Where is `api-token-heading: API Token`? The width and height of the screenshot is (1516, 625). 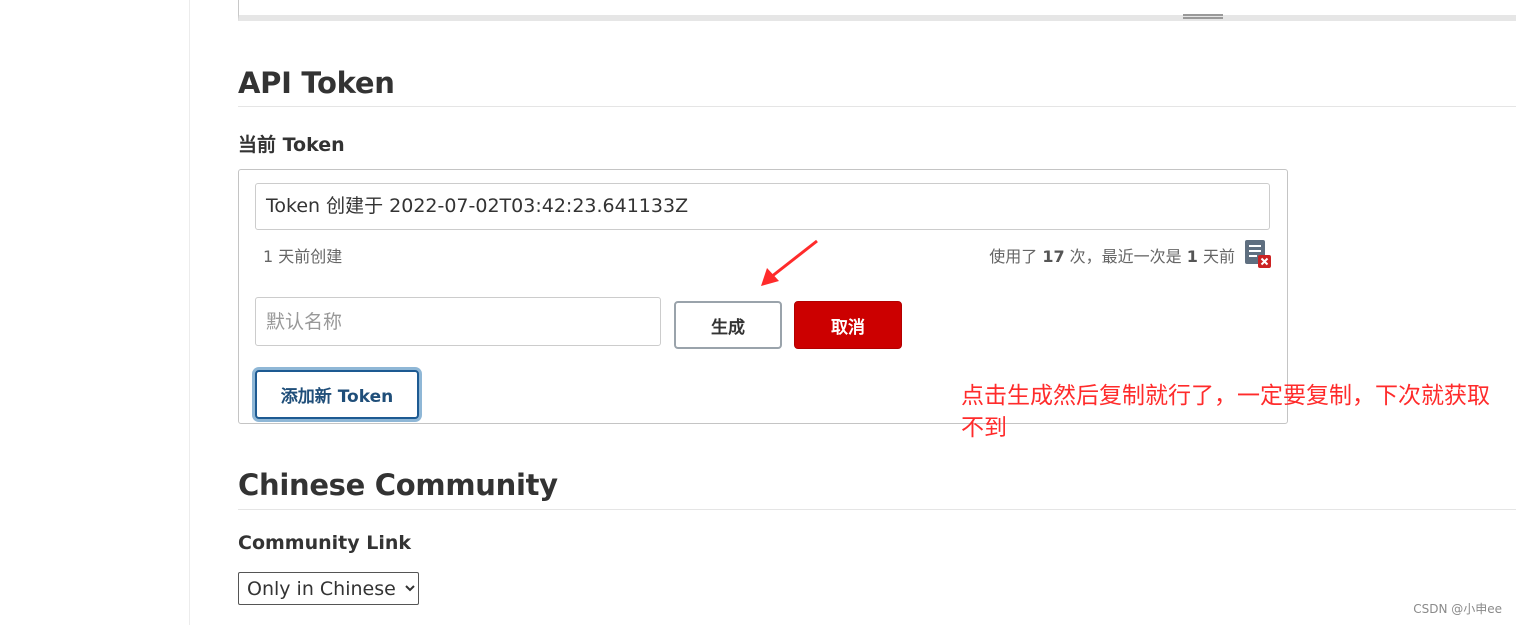
api-token-heading: API Token is located at coordinates (316, 83).